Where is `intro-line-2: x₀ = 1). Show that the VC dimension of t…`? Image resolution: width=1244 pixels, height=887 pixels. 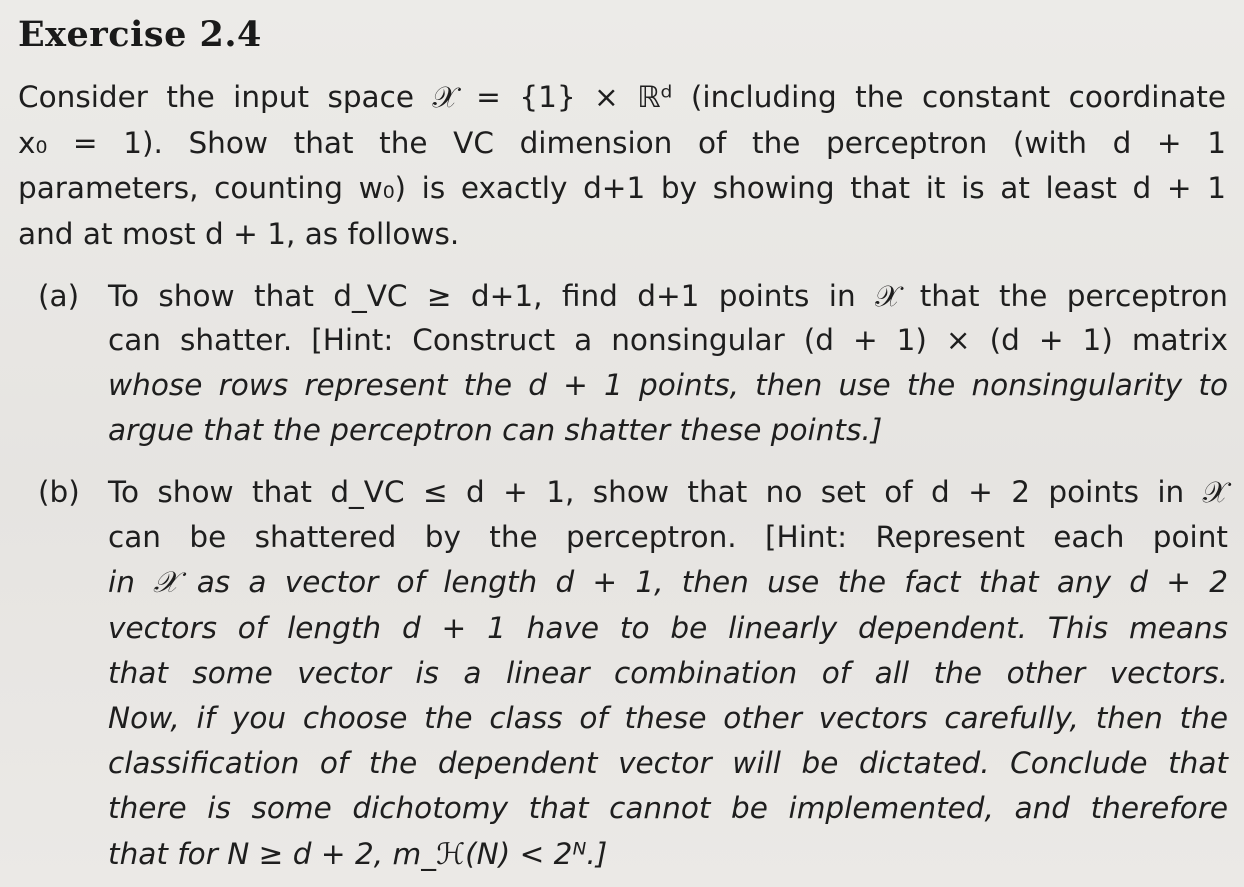 intro-line-2: x₀ = 1). Show that the VC dimension of t… is located at coordinates (622, 143).